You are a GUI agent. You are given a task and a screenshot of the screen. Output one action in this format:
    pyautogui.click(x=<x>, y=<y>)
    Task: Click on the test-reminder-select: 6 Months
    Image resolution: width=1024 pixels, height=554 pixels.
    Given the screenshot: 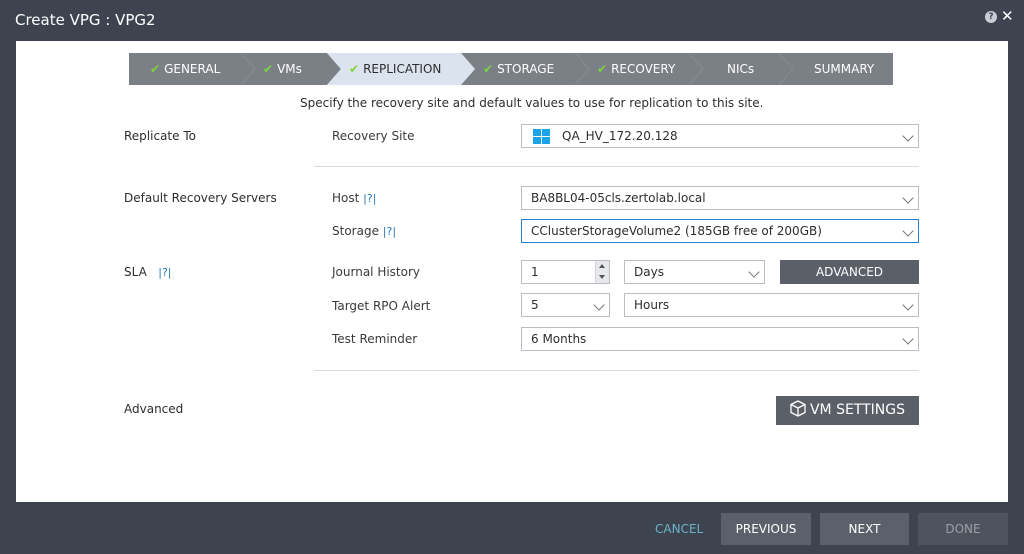 What is the action you would take?
    pyautogui.click(x=720, y=339)
    